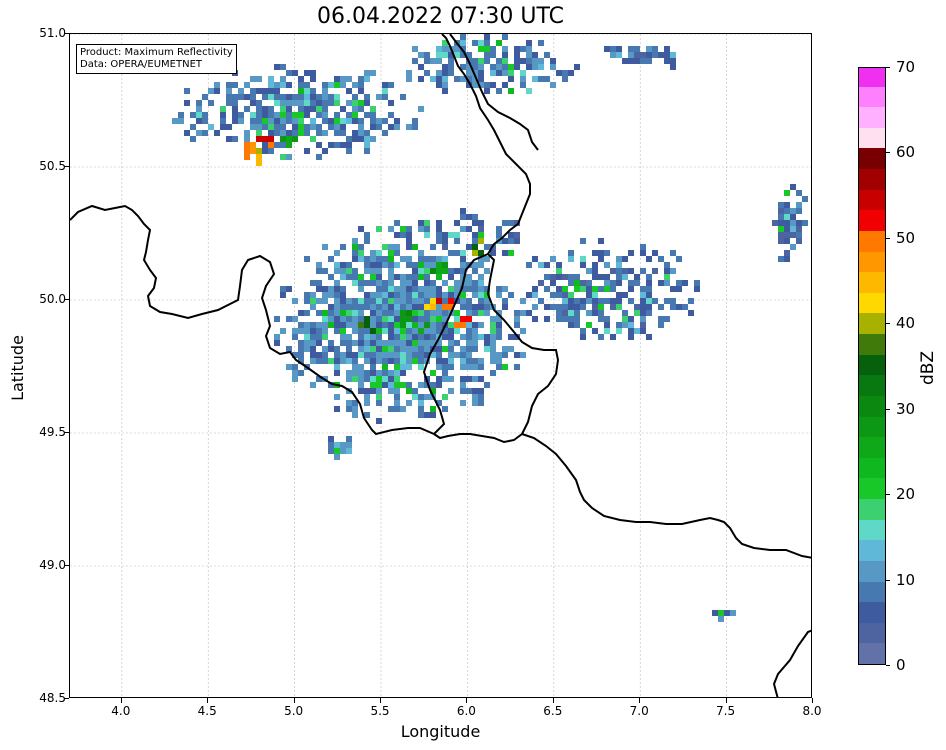  Describe the element at coordinates (791, 663) in the screenshot. I see `border-ch` at that location.